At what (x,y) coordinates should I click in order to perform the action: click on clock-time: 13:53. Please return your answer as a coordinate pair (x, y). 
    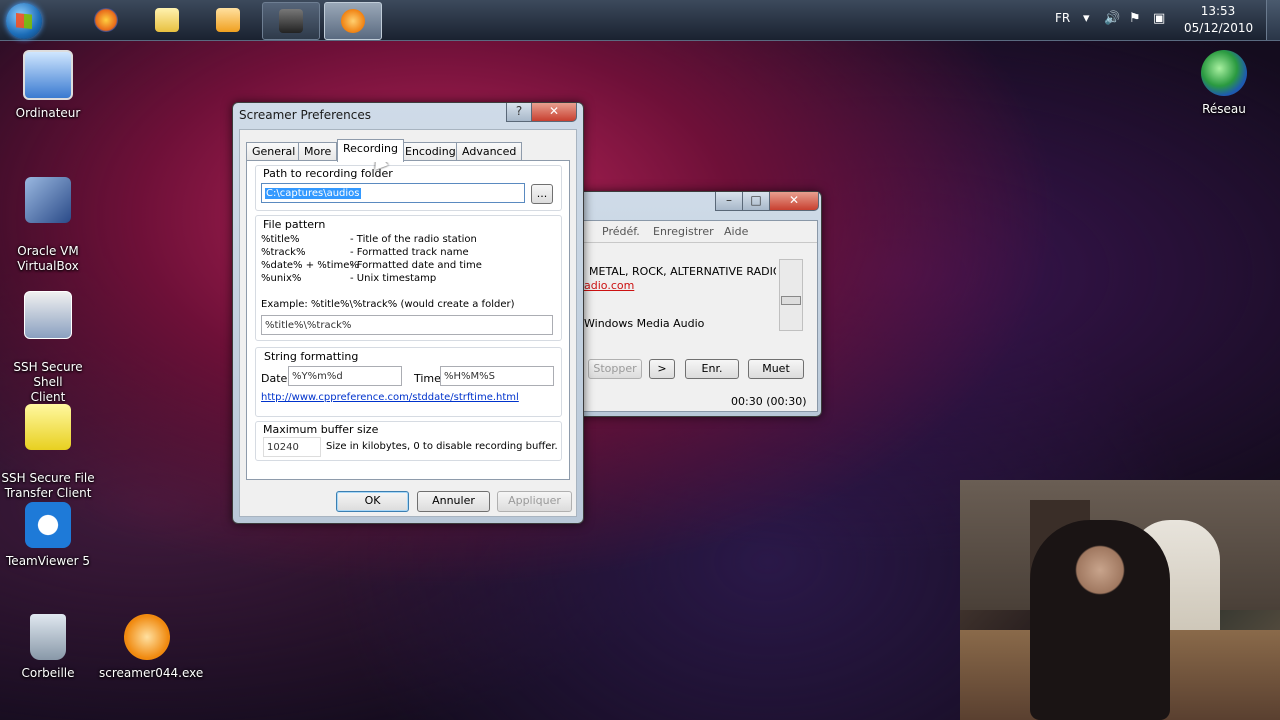
    Looking at the image, I should click on (1218, 11).